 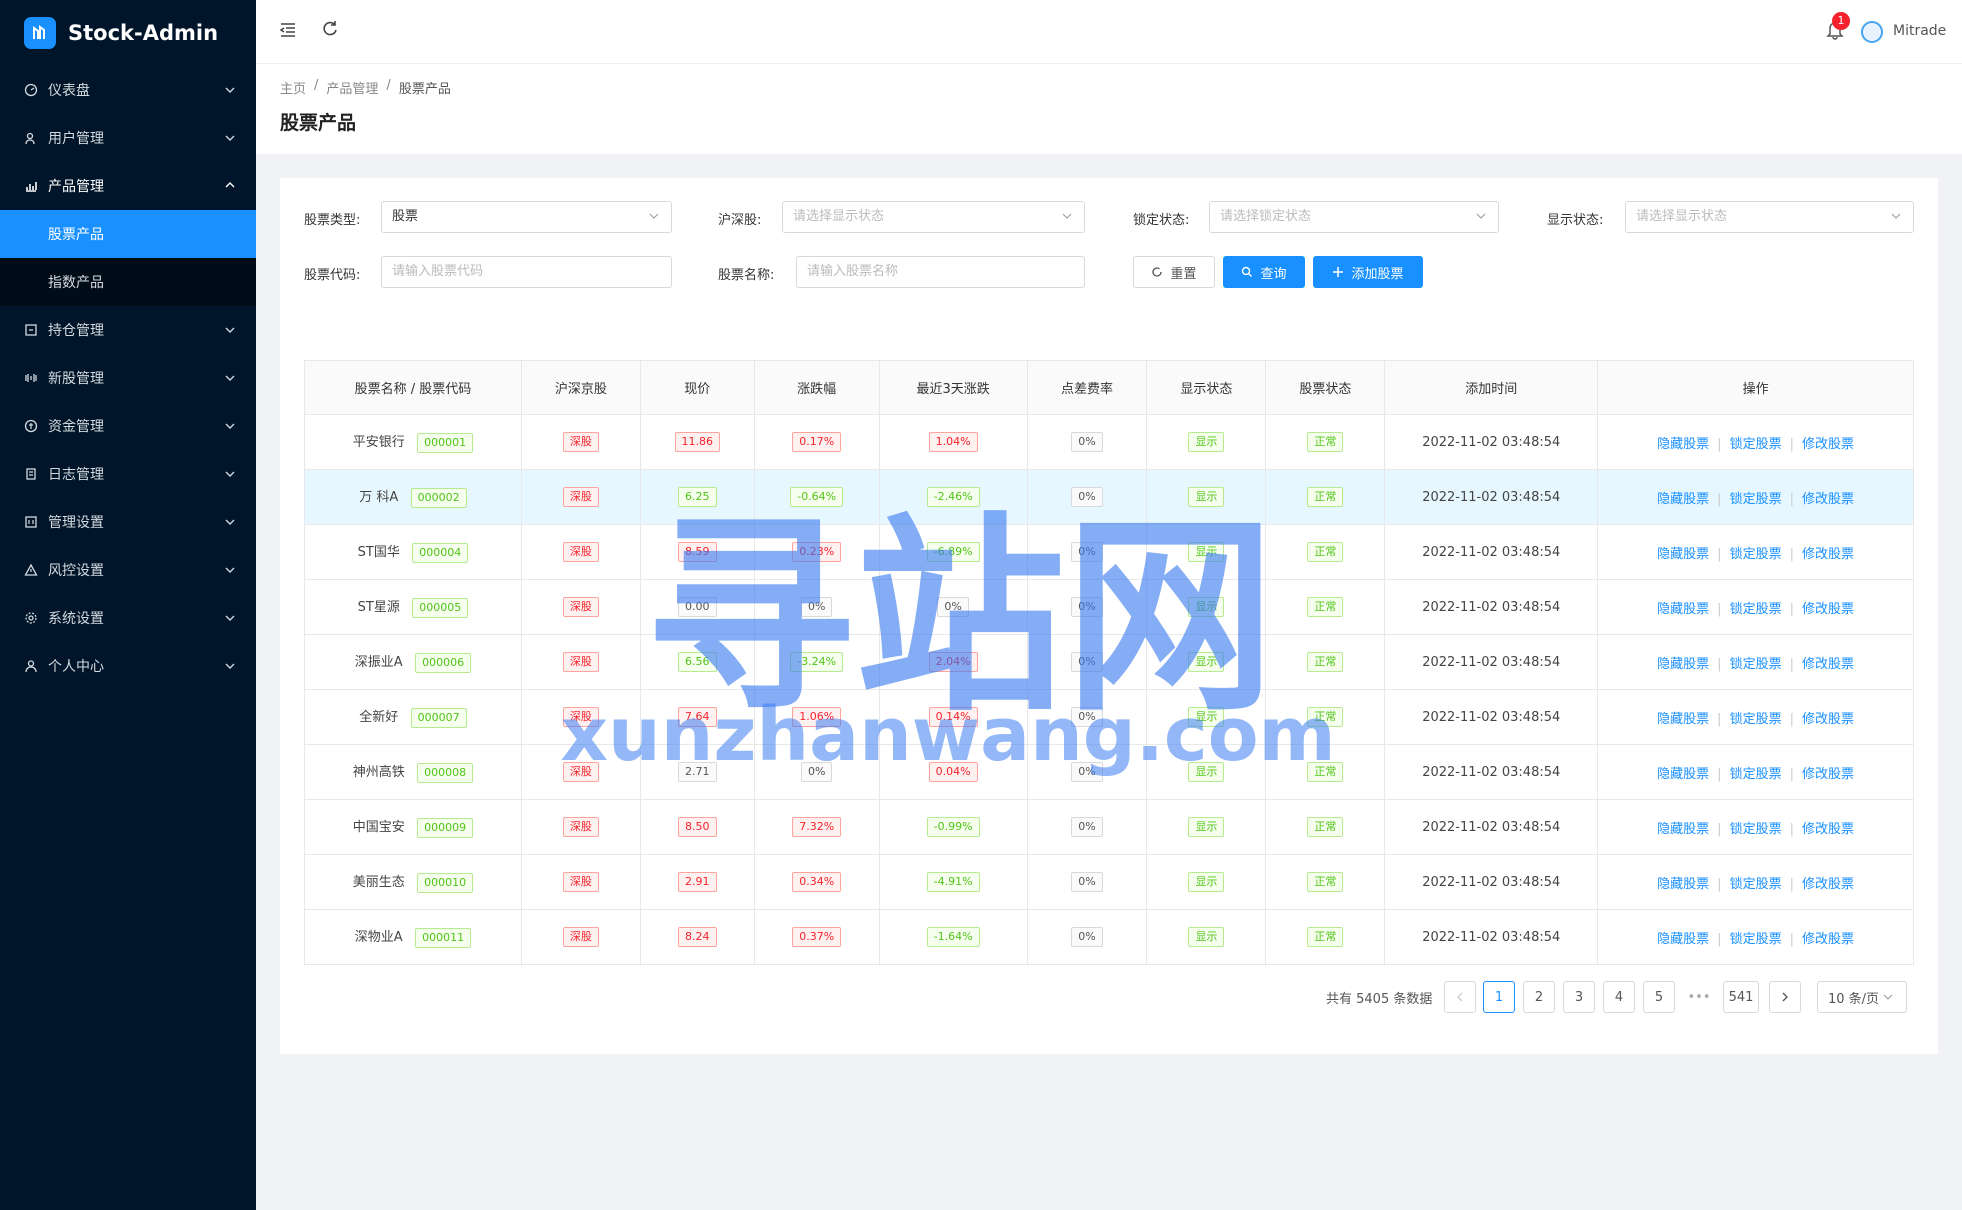 What do you see at coordinates (288, 30) in the screenshot?
I see `menu-fold-icon` at bounding box center [288, 30].